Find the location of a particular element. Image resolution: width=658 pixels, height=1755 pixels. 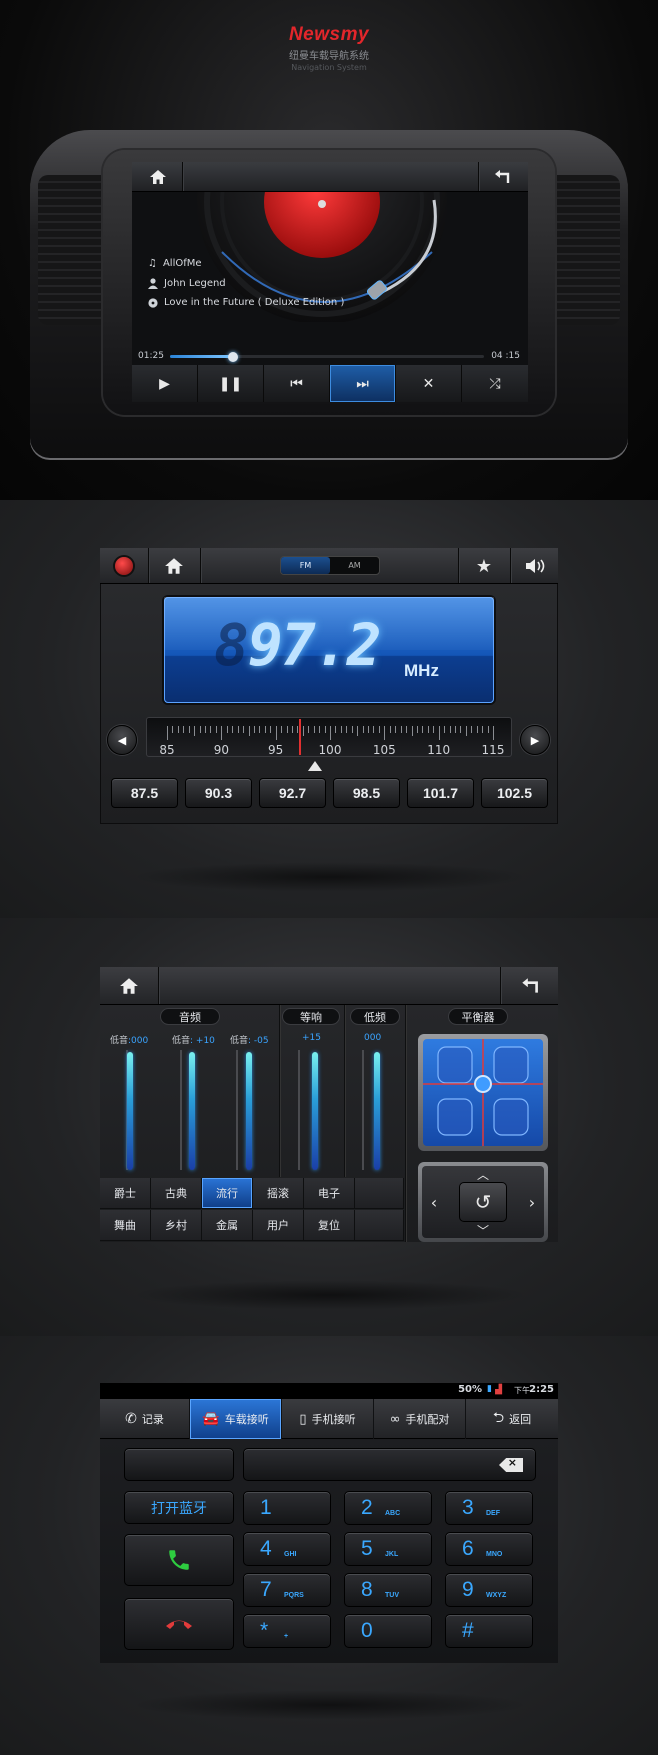

time-elapsed: 01:25 is located at coordinates (151, 356).